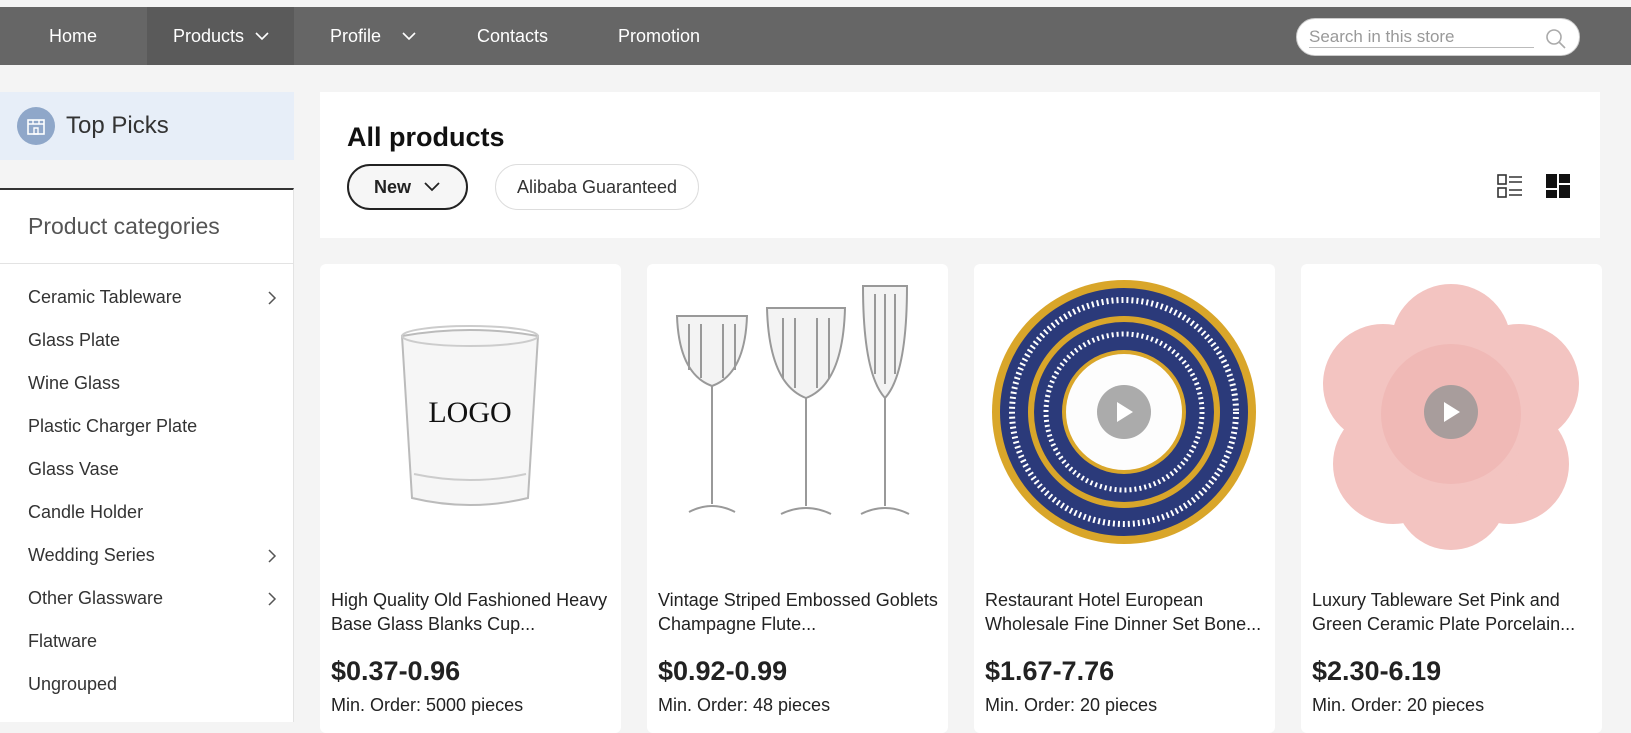 The image size is (1631, 733). Describe the element at coordinates (74, 383) in the screenshot. I see `category-label: Wine Glass` at that location.